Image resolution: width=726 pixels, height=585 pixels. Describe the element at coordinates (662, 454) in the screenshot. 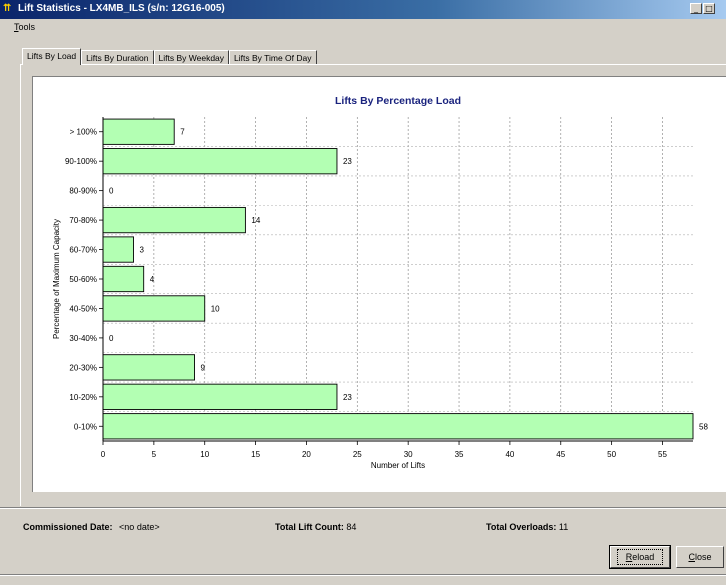

I see `x-tick-label: 55` at that location.